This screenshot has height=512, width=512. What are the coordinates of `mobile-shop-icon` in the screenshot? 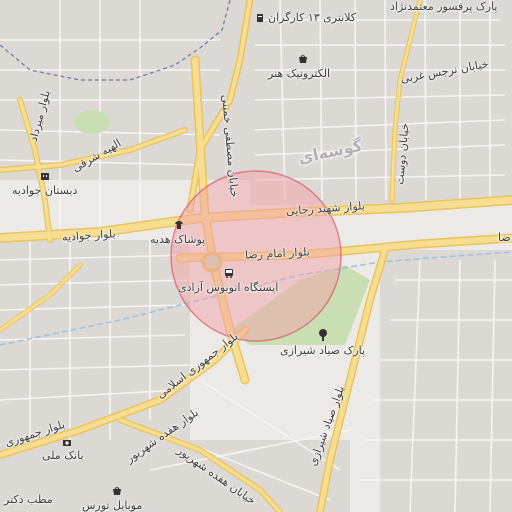 It's located at (117, 491).